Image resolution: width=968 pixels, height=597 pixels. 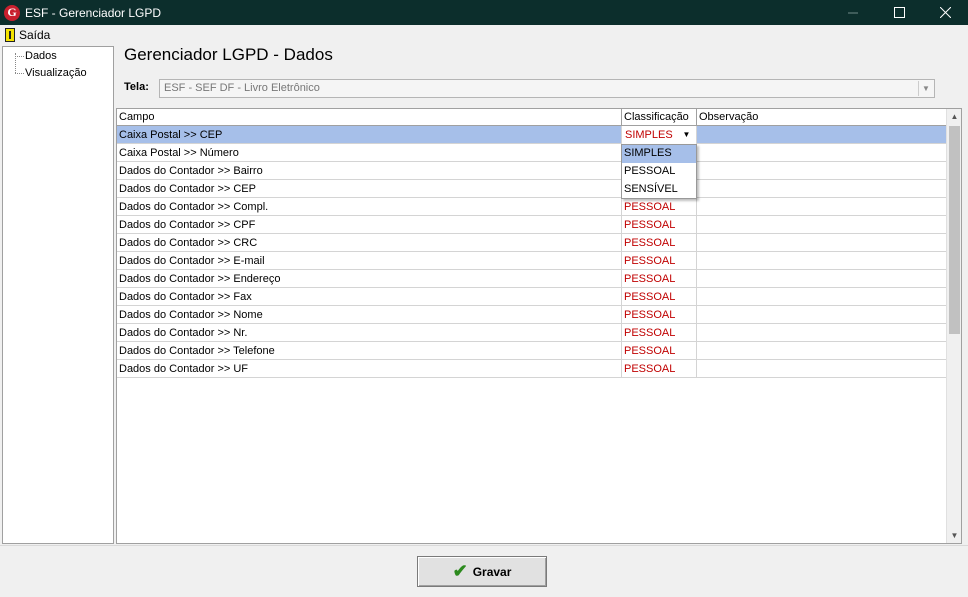 What do you see at coordinates (822, 117) in the screenshot?
I see `column-header-observacao: Observação` at bounding box center [822, 117].